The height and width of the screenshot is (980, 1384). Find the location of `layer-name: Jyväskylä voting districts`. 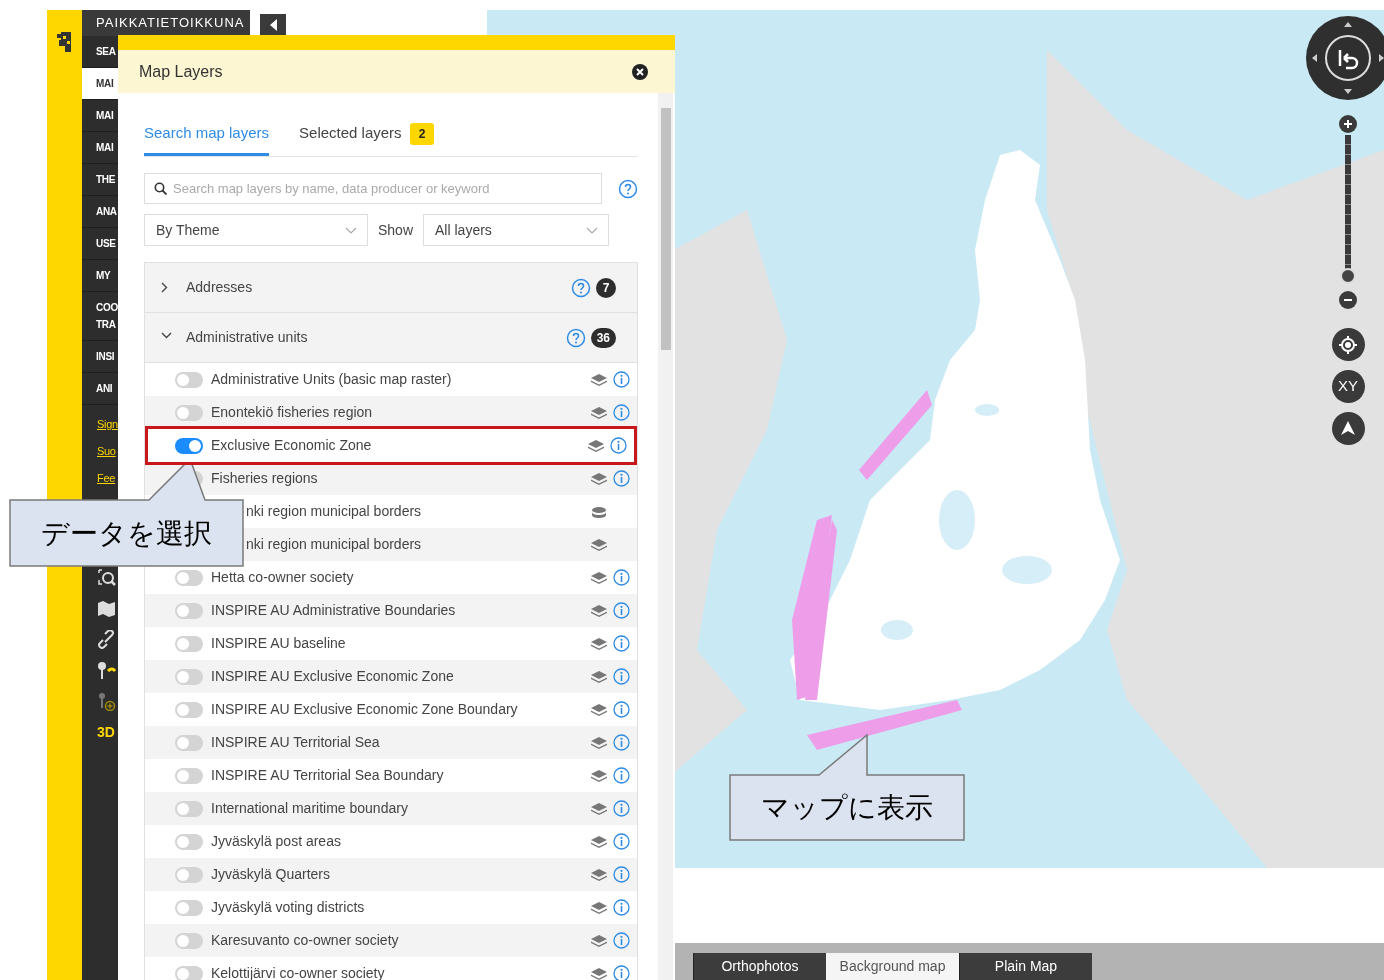

layer-name: Jyväskylä voting districts is located at coordinates (401, 907).